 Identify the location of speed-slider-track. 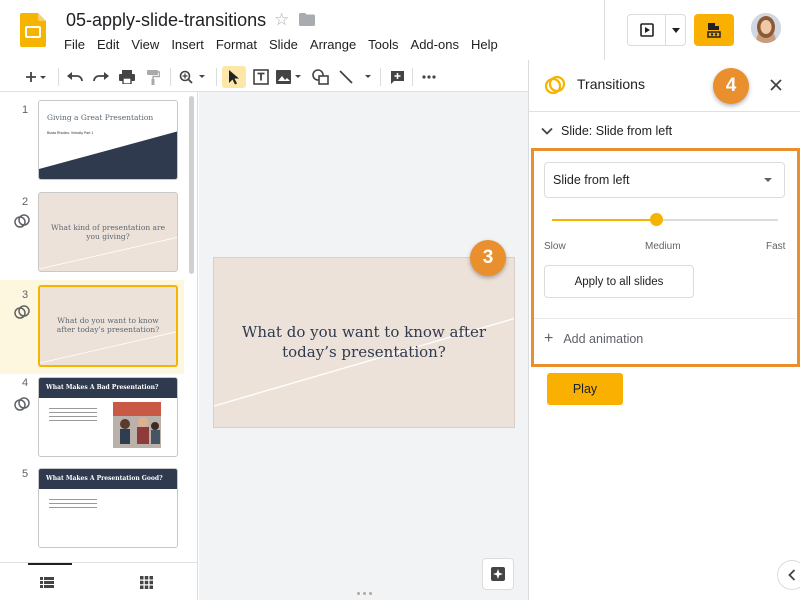
(665, 220).